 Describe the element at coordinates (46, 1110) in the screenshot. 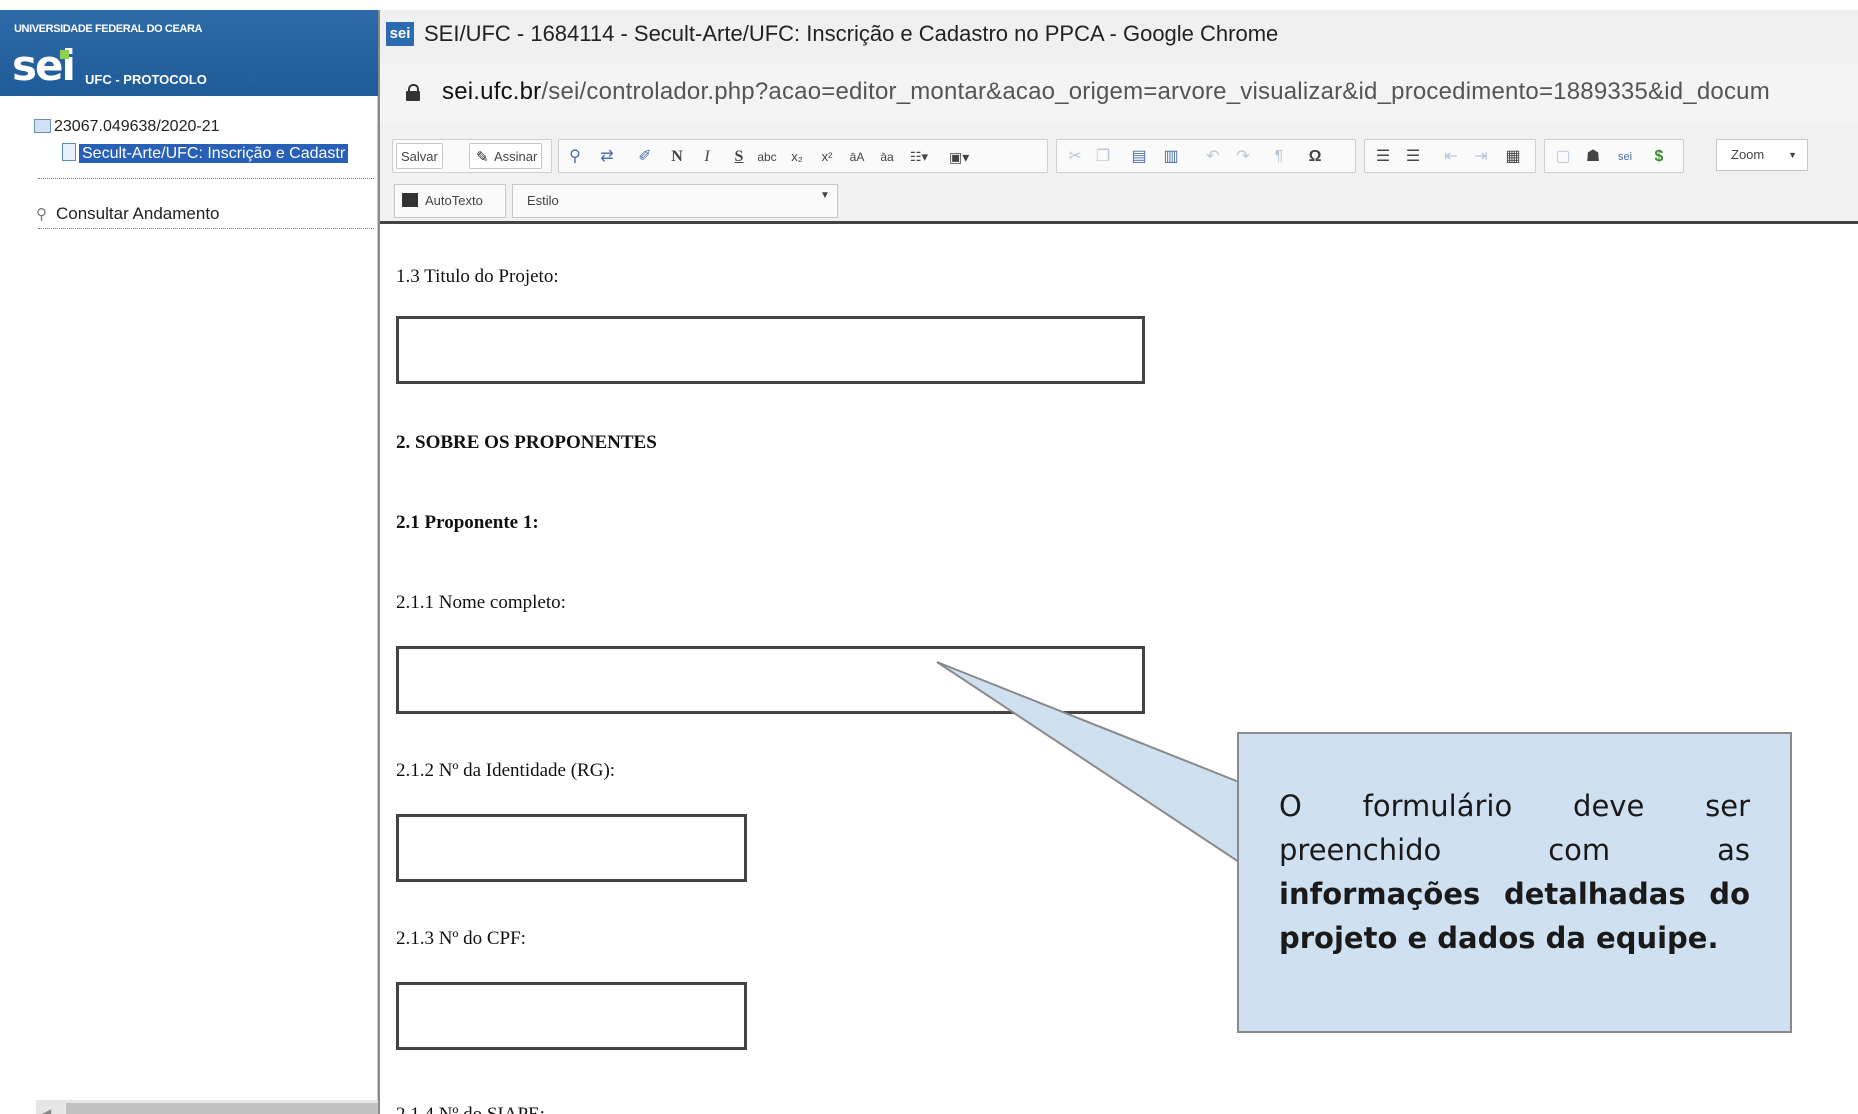

I see `scroll-left-icon: ◀` at that location.